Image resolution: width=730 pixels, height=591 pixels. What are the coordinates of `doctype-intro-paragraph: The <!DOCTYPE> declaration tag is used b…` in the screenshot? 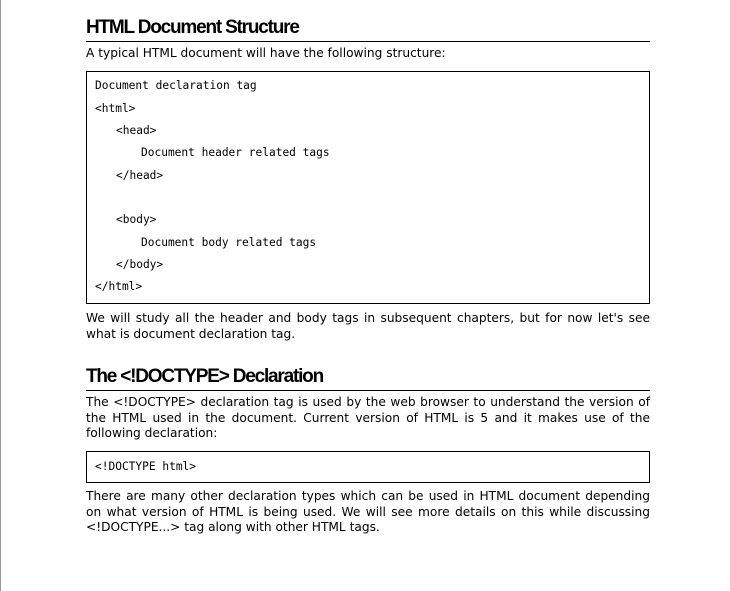 It's located at (368, 417).